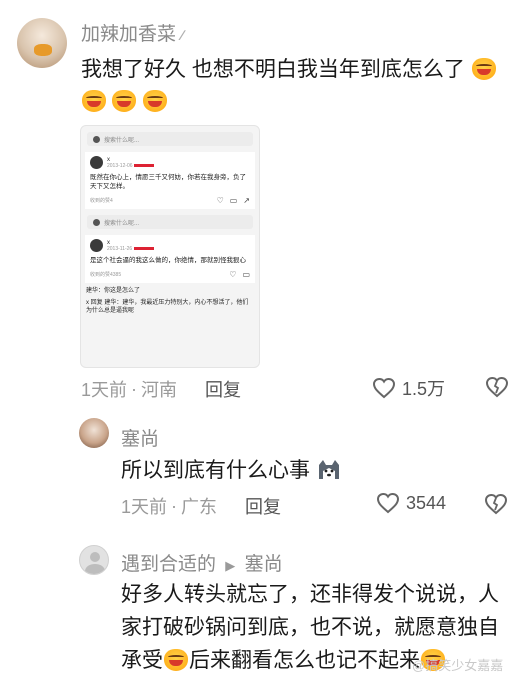  Describe the element at coordinates (230, 565) in the screenshot. I see `reply-arrow-icon: ▶` at that location.